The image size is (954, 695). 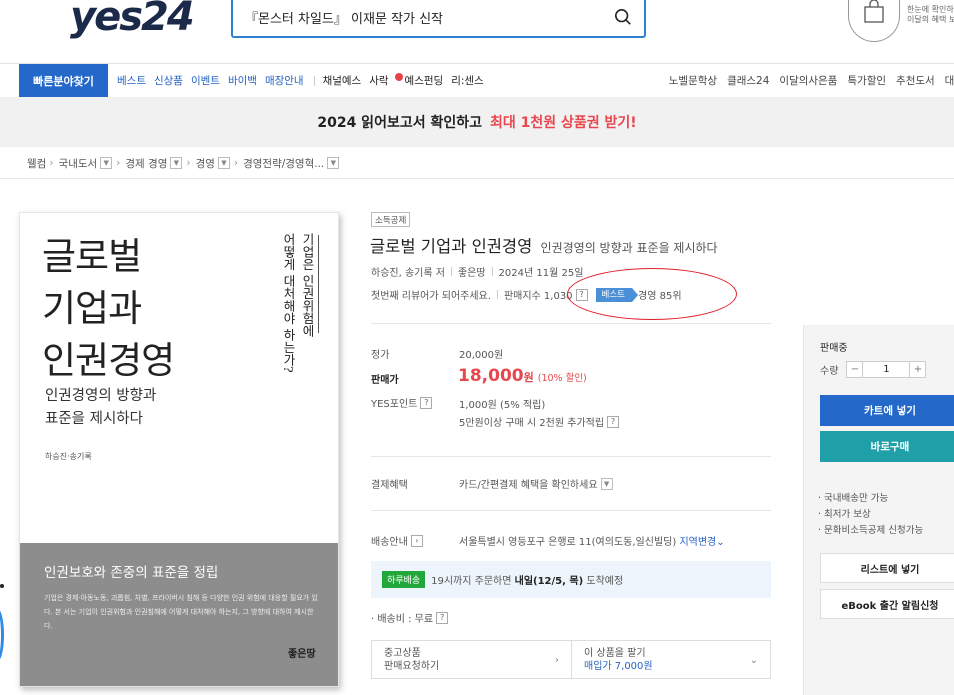 What do you see at coordinates (205, 80) in the screenshot?
I see `nav-item-event: 이벤트` at bounding box center [205, 80].